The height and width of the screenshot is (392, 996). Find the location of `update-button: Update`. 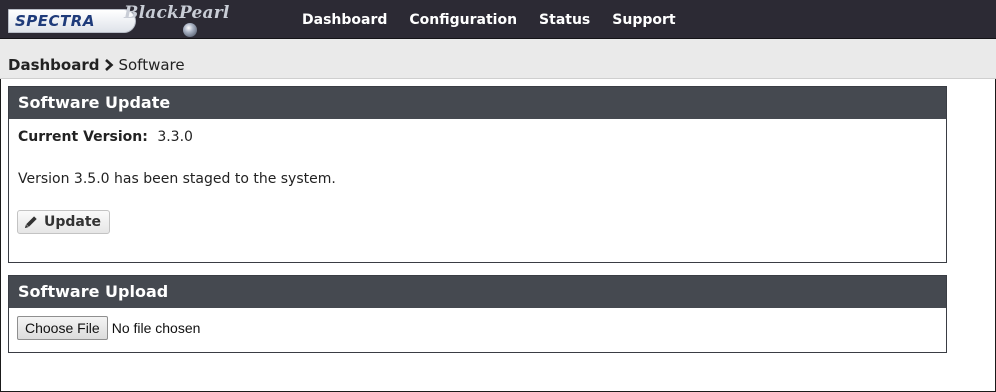

update-button: Update is located at coordinates (64, 222).